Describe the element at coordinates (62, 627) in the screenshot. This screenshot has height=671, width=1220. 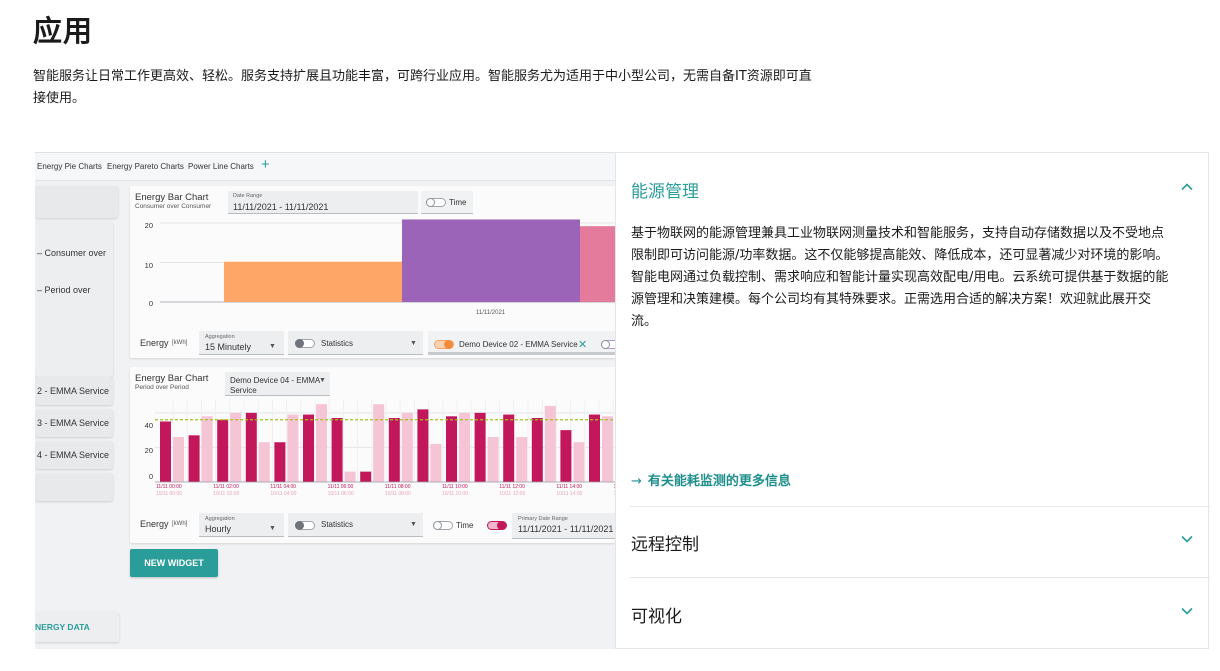
I see `energy-data-label: NERGY DATA` at that location.